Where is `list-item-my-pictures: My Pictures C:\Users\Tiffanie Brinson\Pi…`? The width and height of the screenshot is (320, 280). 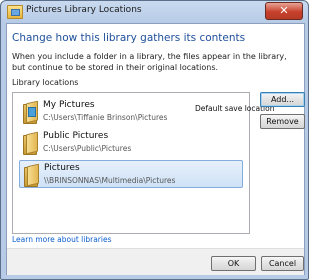 list-item-my-pictures: My Pictures C:\Users\Tiffanie Brinson\Pi… is located at coordinates (147, 112).